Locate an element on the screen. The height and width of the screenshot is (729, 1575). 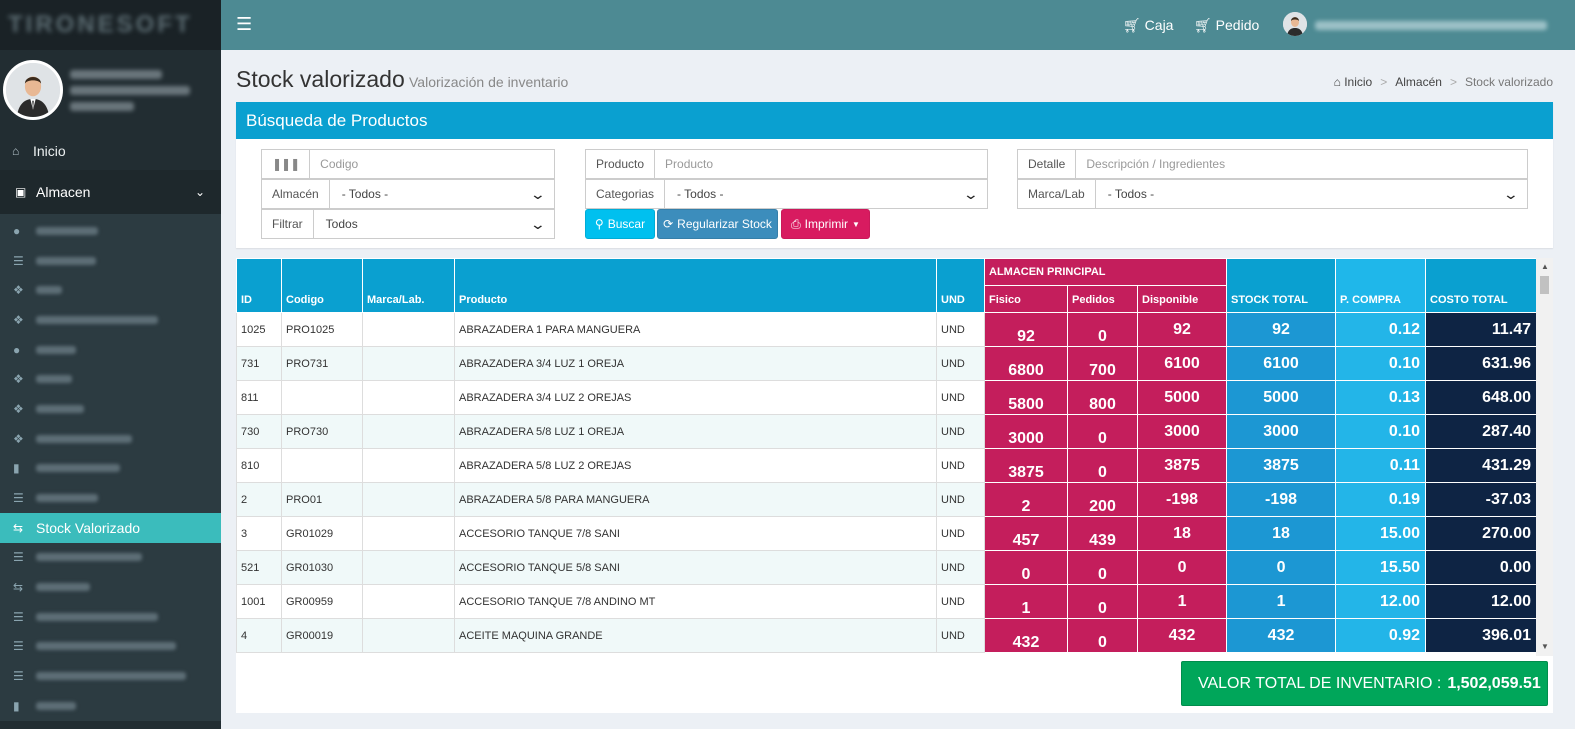
caja-link: 🛒︎ Caja is located at coordinates (1148, 25).